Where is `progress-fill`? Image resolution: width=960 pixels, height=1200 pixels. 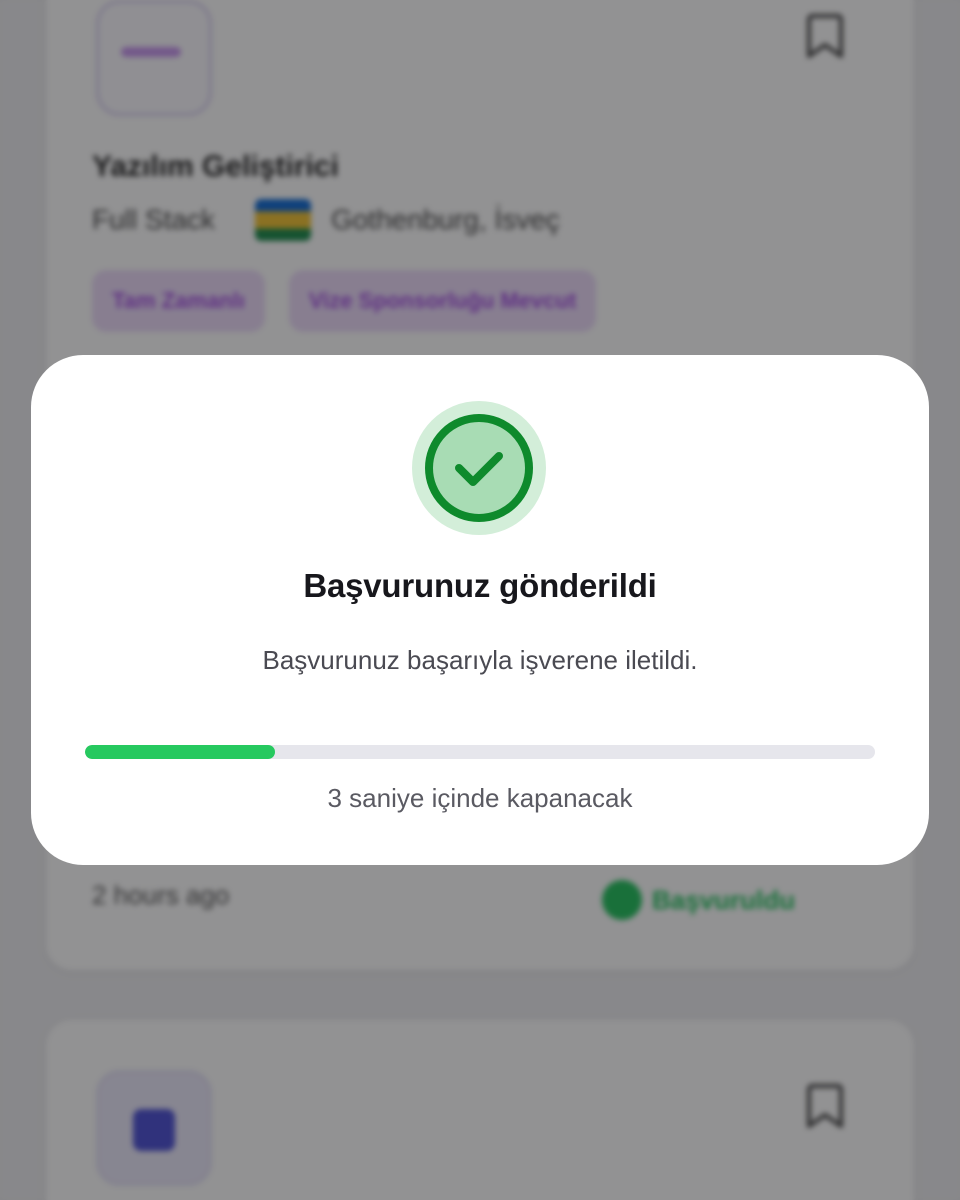
progress-fill is located at coordinates (180, 752).